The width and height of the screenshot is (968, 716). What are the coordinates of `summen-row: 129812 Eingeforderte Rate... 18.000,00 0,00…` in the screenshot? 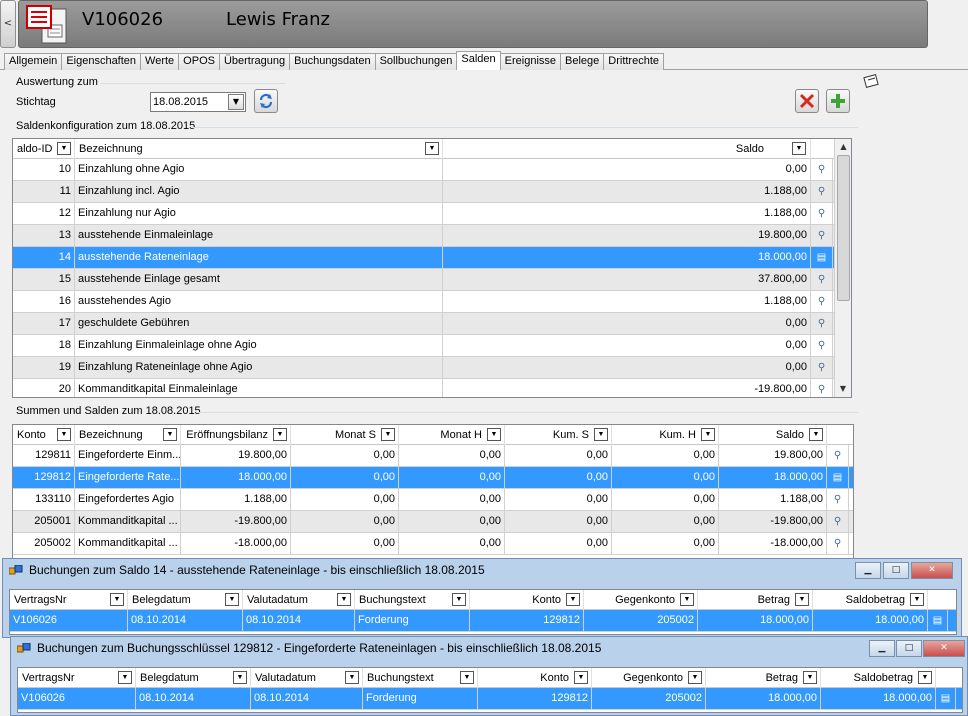 It's located at (433, 478).